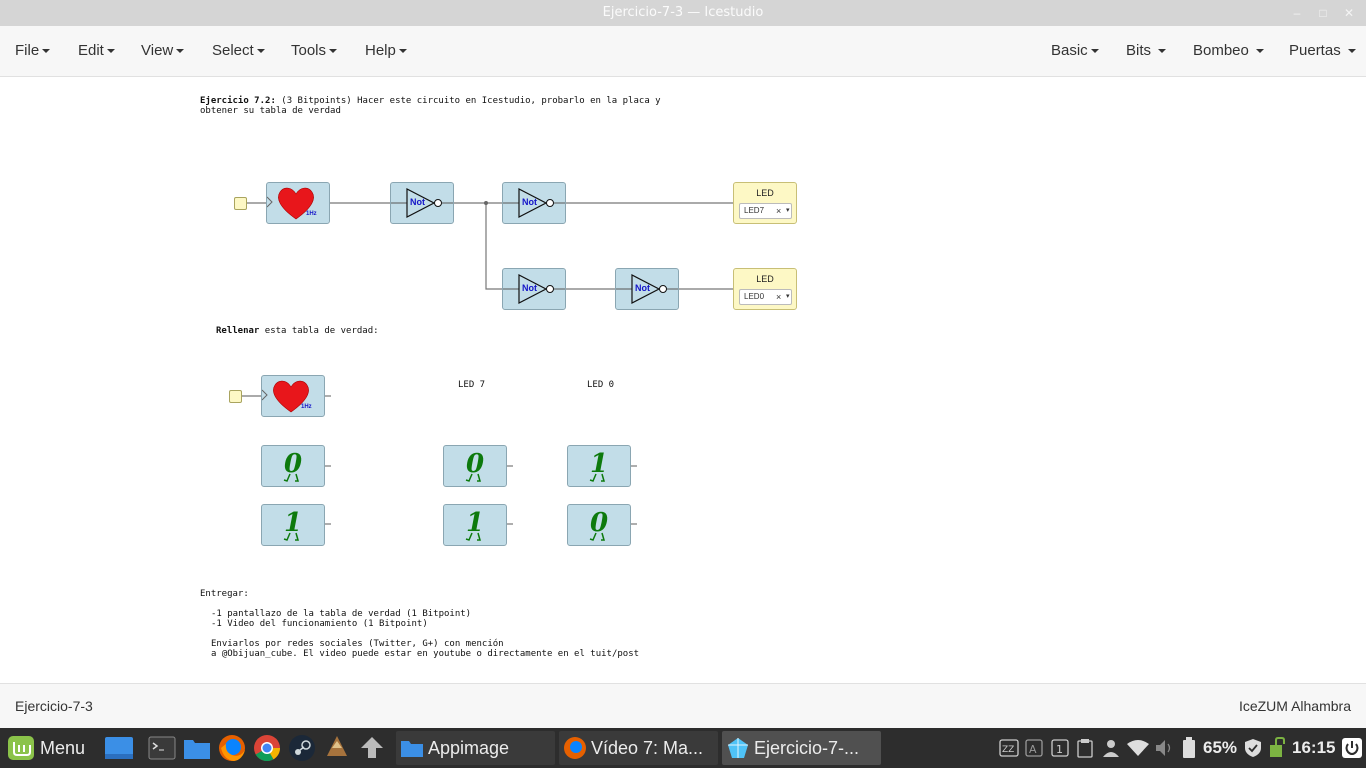 The height and width of the screenshot is (768, 1366). What do you see at coordinates (157, 50) in the screenshot?
I see `menu-view-label: View` at bounding box center [157, 50].